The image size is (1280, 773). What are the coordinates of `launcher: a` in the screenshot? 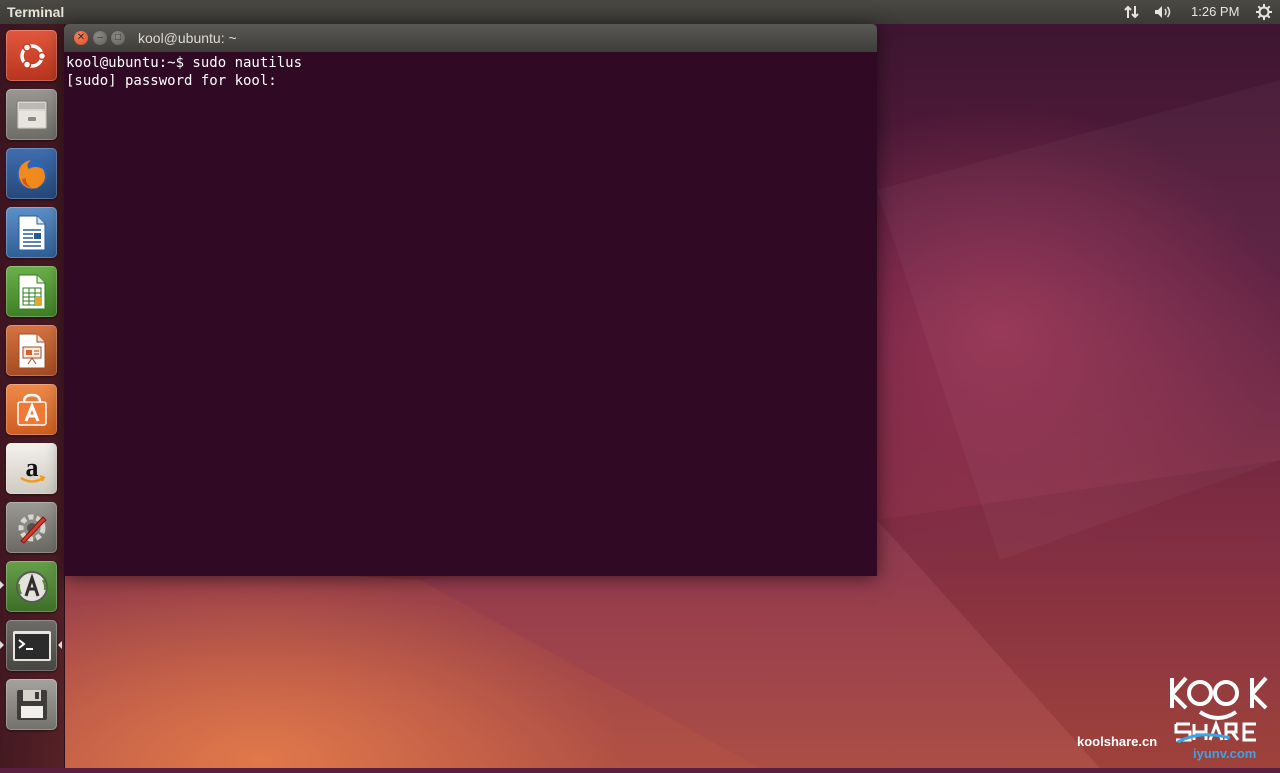 It's located at (32, 396).